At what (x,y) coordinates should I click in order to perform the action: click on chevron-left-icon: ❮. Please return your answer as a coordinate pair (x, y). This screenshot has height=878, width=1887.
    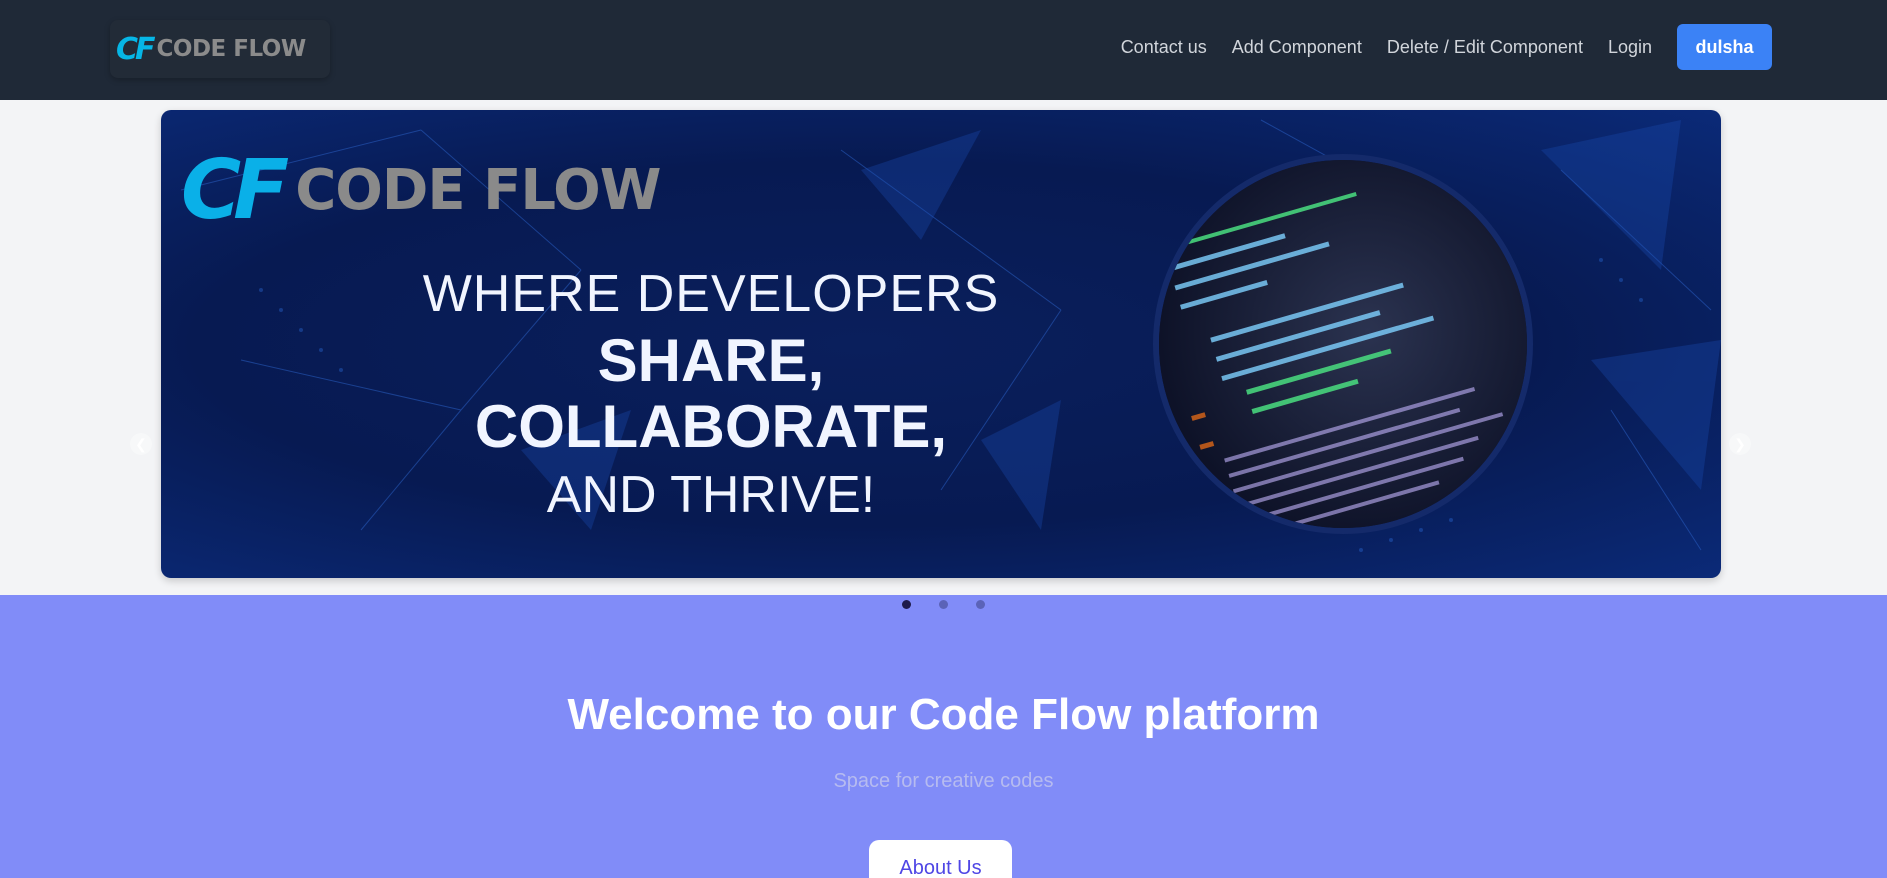
    Looking at the image, I should click on (141, 443).